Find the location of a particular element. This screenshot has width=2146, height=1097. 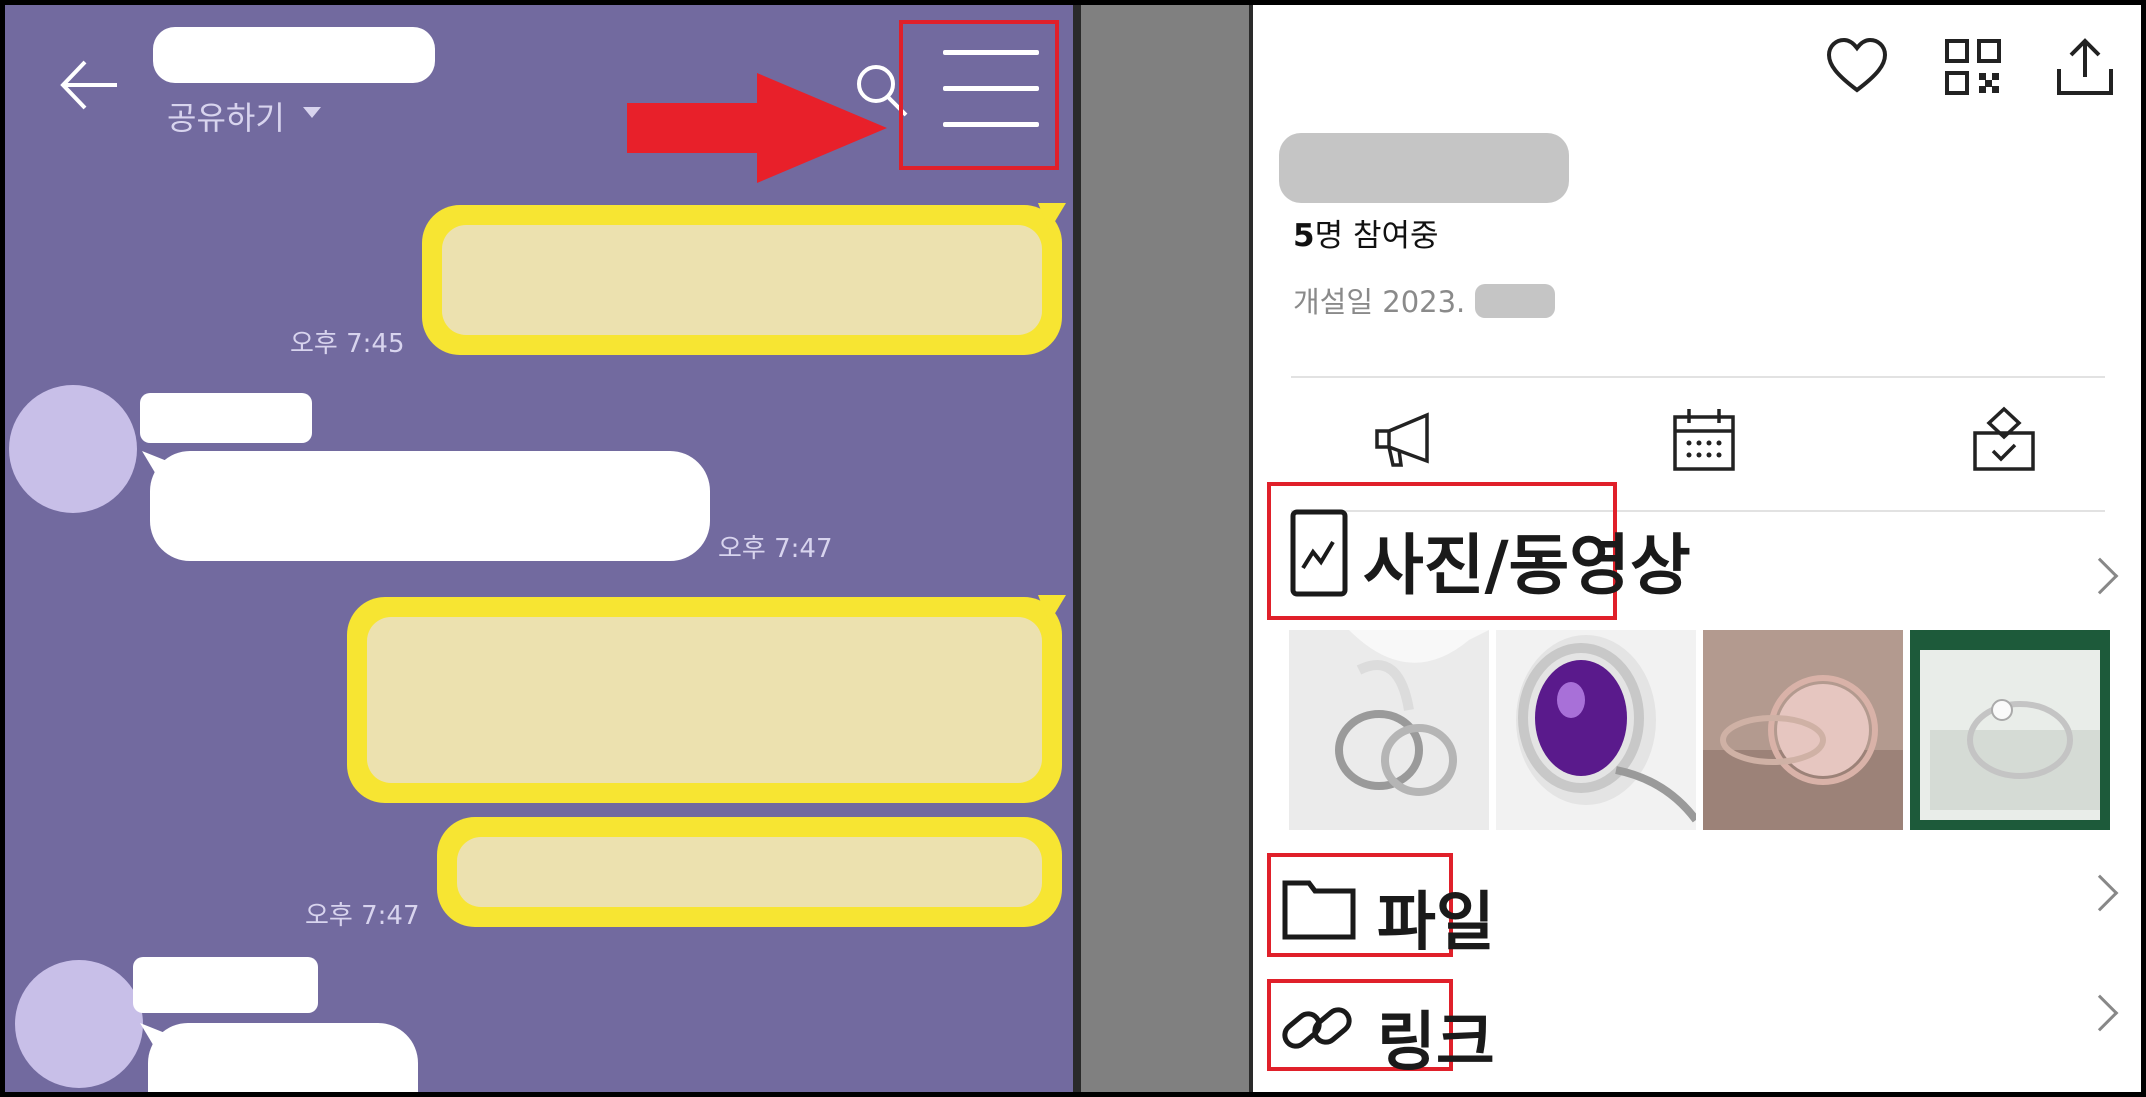

share-dropdown-caret-icon is located at coordinates (312, 112).